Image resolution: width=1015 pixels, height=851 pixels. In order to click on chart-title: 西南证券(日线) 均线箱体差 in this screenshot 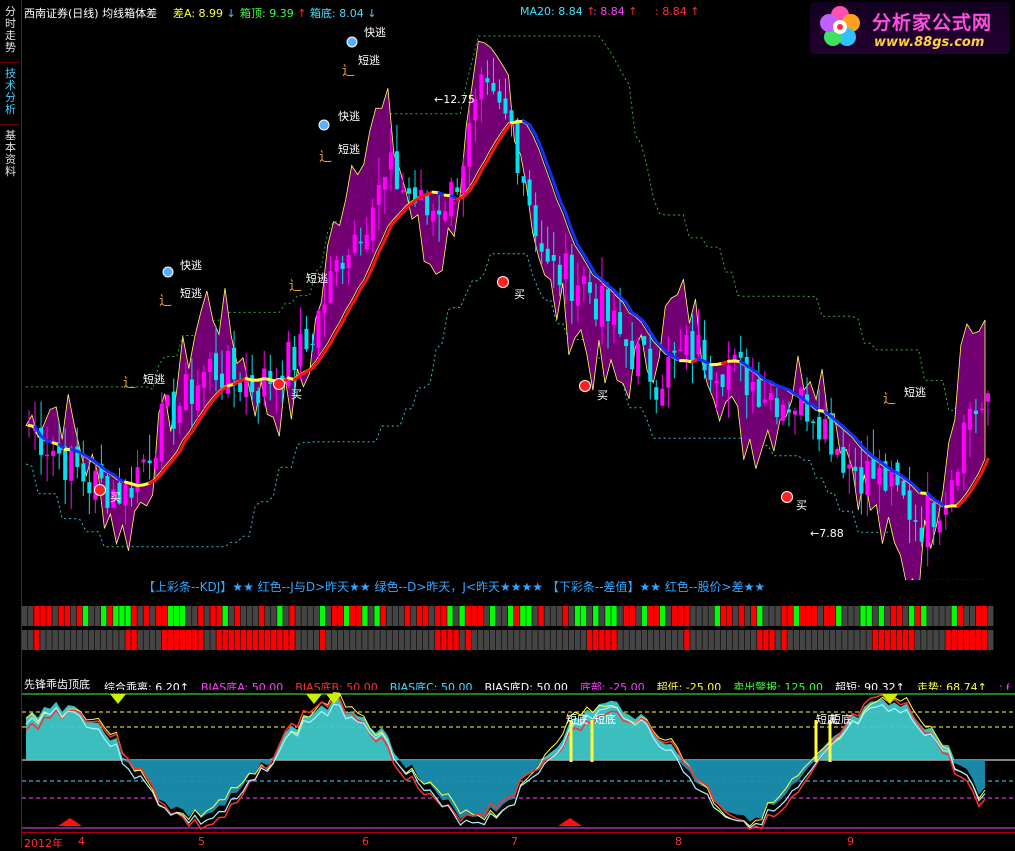, I will do `click(90, 13)`.